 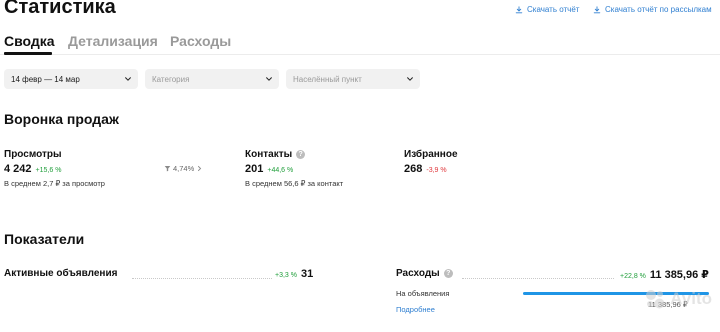 I want to click on tab-summary: Сводка, so click(x=29, y=41).